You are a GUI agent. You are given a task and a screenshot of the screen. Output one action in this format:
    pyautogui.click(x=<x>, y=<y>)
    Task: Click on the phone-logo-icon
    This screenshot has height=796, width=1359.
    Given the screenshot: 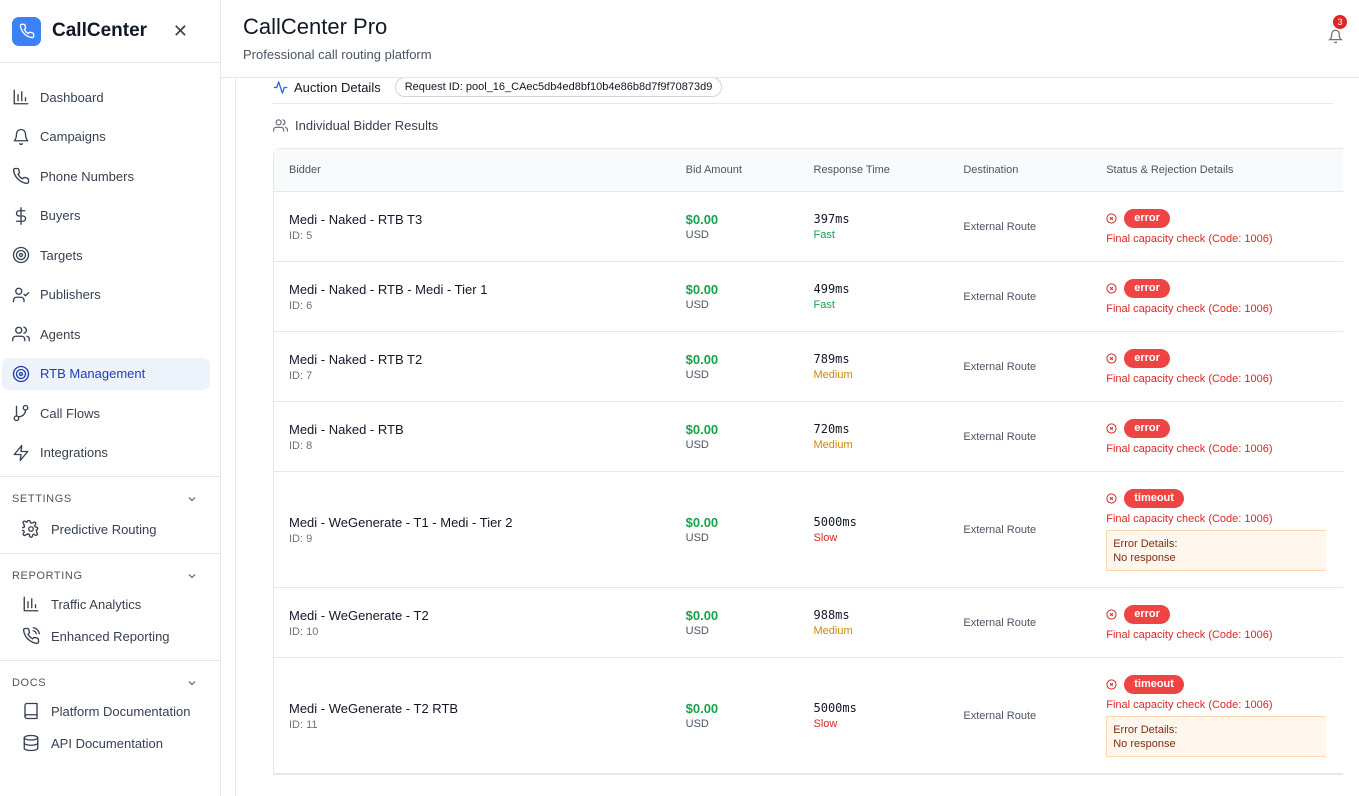 What is the action you would take?
    pyautogui.click(x=26, y=31)
    